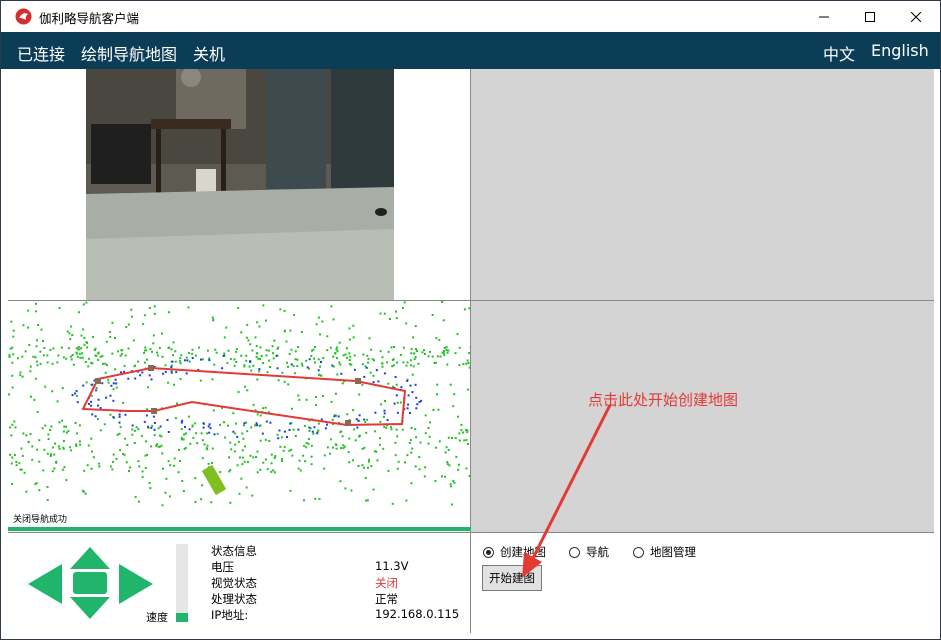 This screenshot has height=640, width=941. What do you see at coordinates (41, 53) in the screenshot?
I see `menu-connected: 已连接` at bounding box center [41, 53].